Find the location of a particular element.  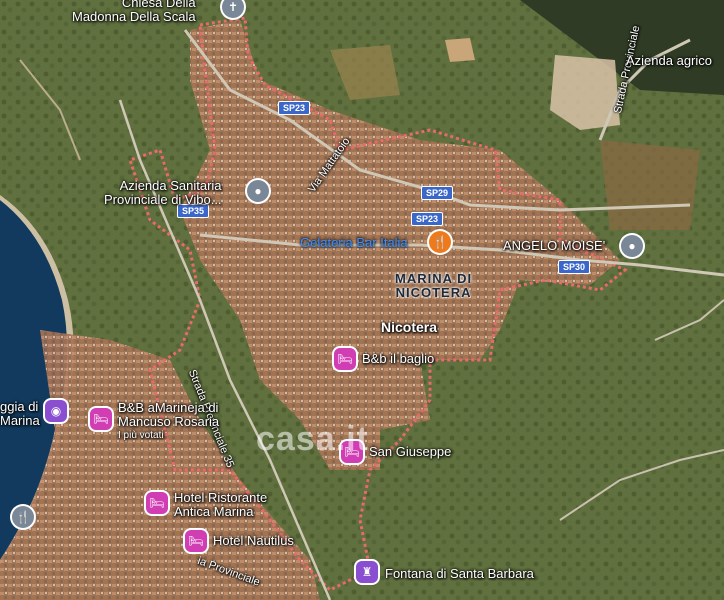

hotel-ristorante-line2: Antica Marina is located at coordinates (214, 511).